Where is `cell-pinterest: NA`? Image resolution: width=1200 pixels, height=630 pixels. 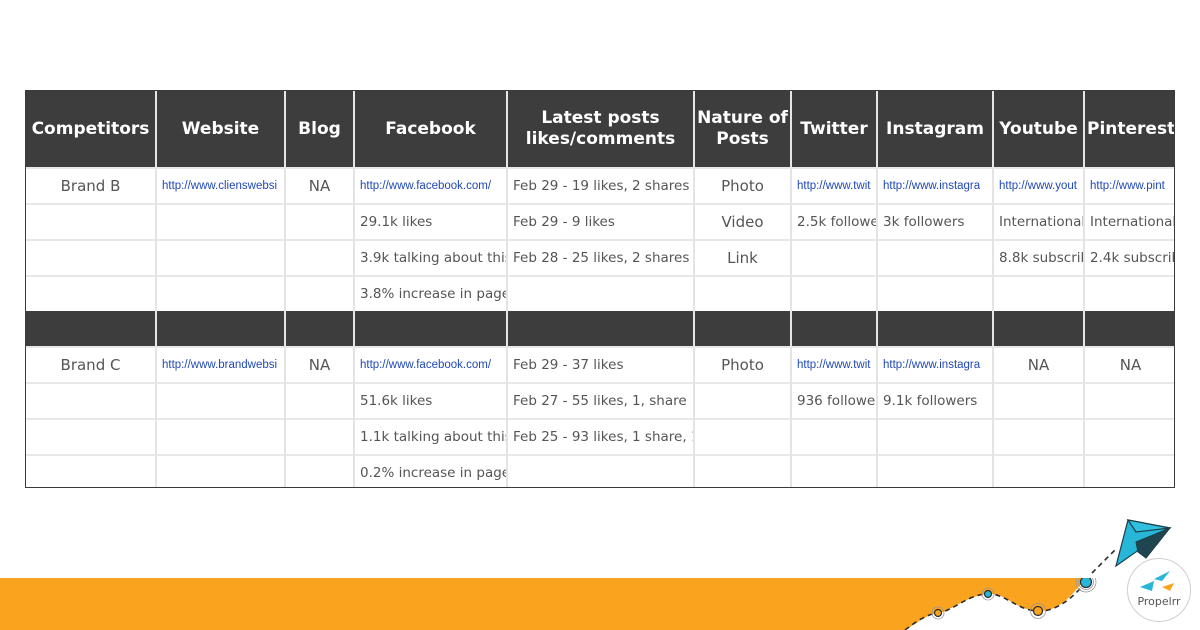
cell-pinterest: NA is located at coordinates (1128, 364).